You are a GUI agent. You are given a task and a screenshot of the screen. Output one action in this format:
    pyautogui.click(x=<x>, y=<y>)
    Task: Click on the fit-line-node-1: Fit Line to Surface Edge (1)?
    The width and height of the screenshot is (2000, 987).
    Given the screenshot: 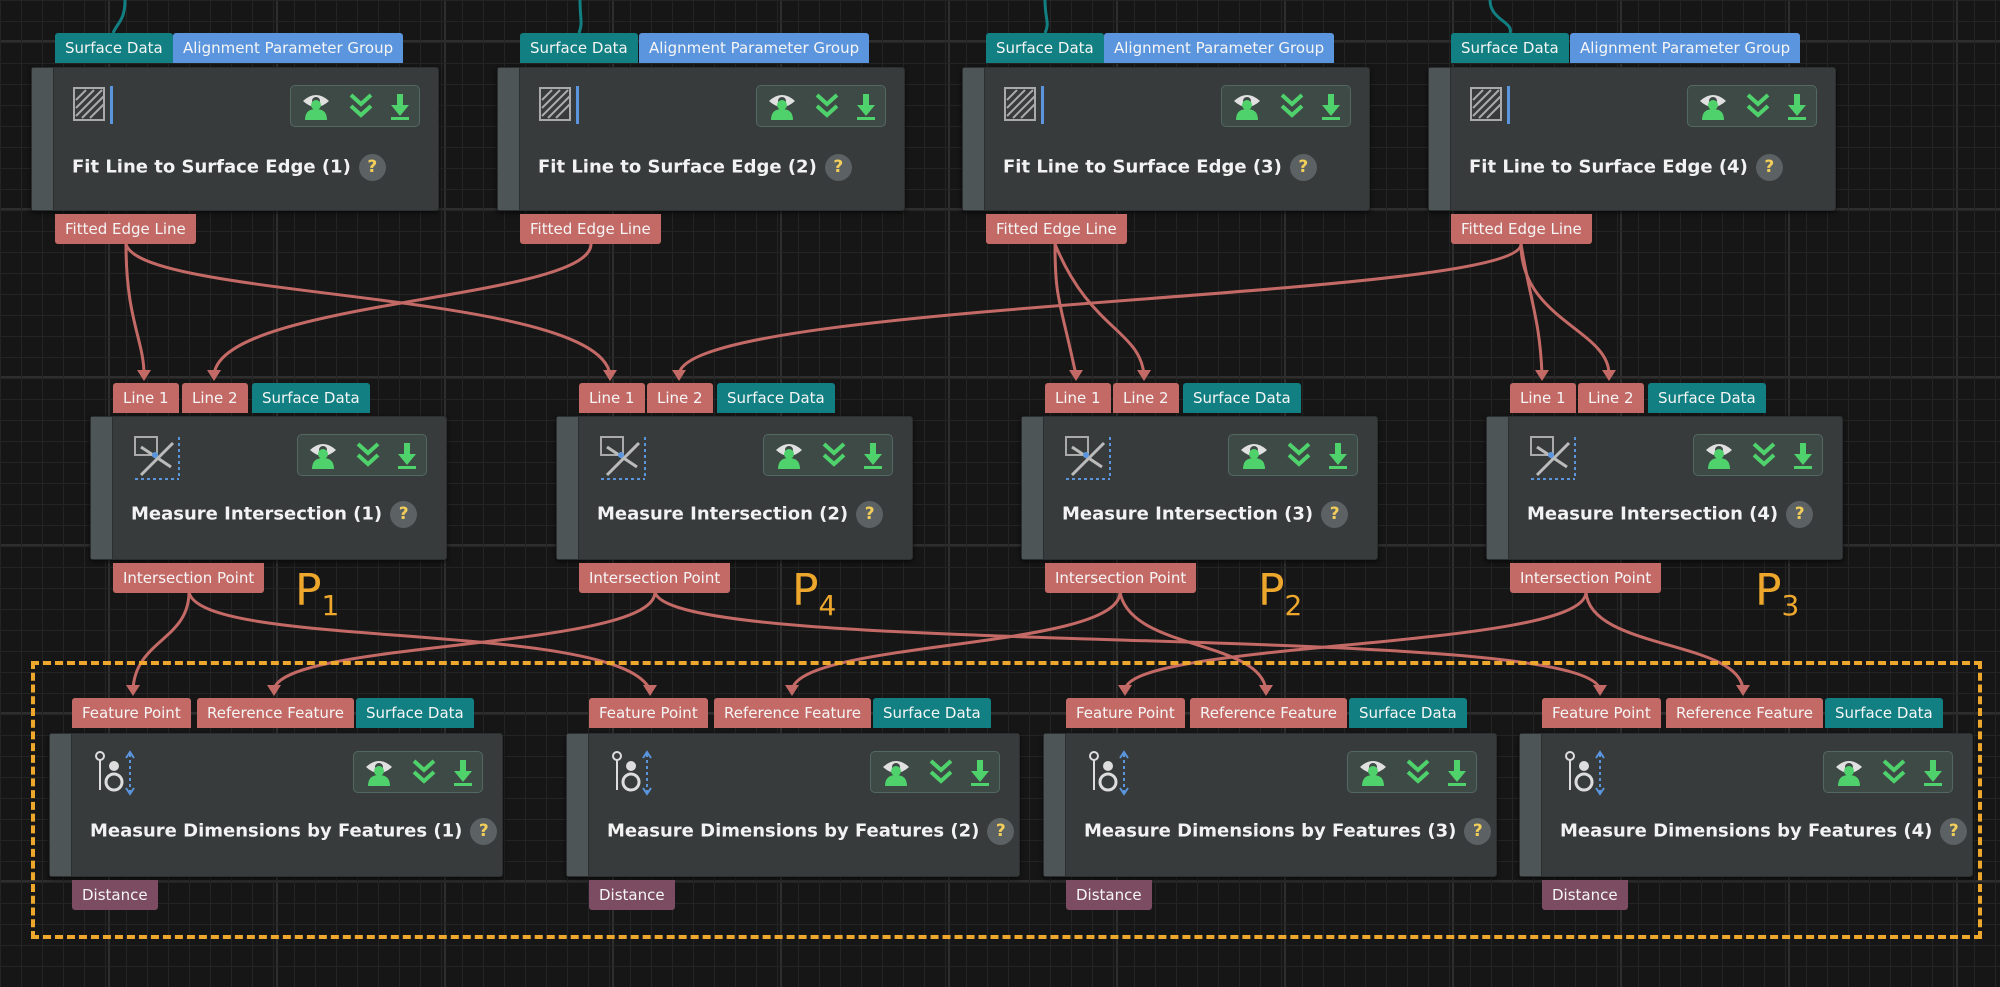 What is the action you would take?
    pyautogui.click(x=235, y=139)
    